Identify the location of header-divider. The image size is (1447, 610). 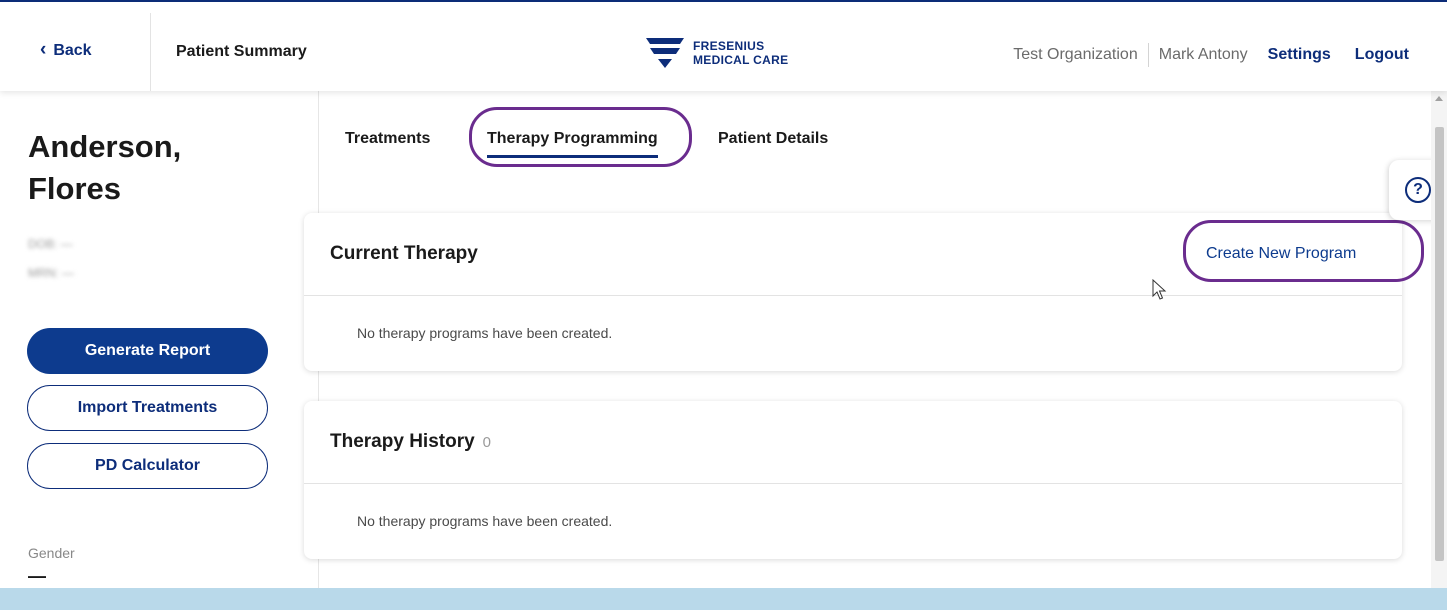
(150, 52).